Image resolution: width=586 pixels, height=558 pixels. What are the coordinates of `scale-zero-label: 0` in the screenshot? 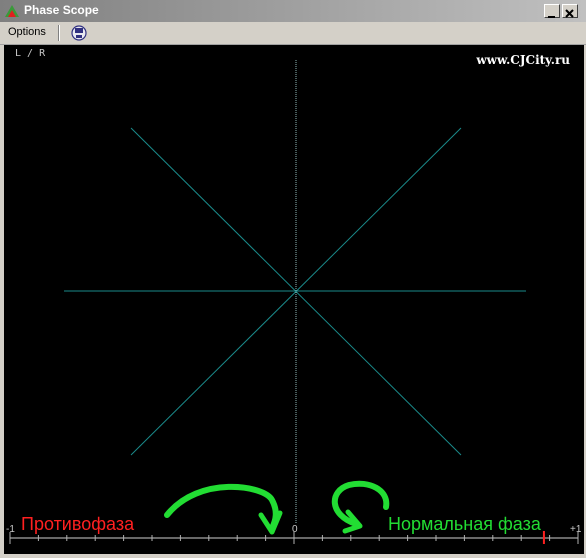 It's located at (295, 529).